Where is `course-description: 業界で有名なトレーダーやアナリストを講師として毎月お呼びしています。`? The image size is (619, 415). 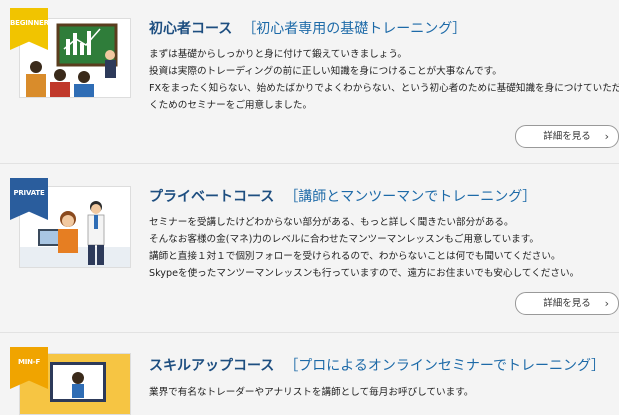 course-description: 業界で有名なトレーダーやアナリストを講師として毎月お呼びしています。 is located at coordinates (381, 392).